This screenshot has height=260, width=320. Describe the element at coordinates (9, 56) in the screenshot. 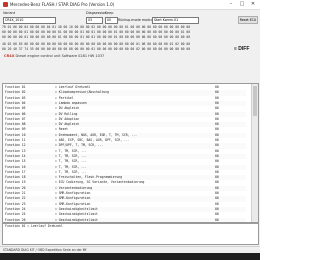

I see `ecu-key: CR4X` at that location.